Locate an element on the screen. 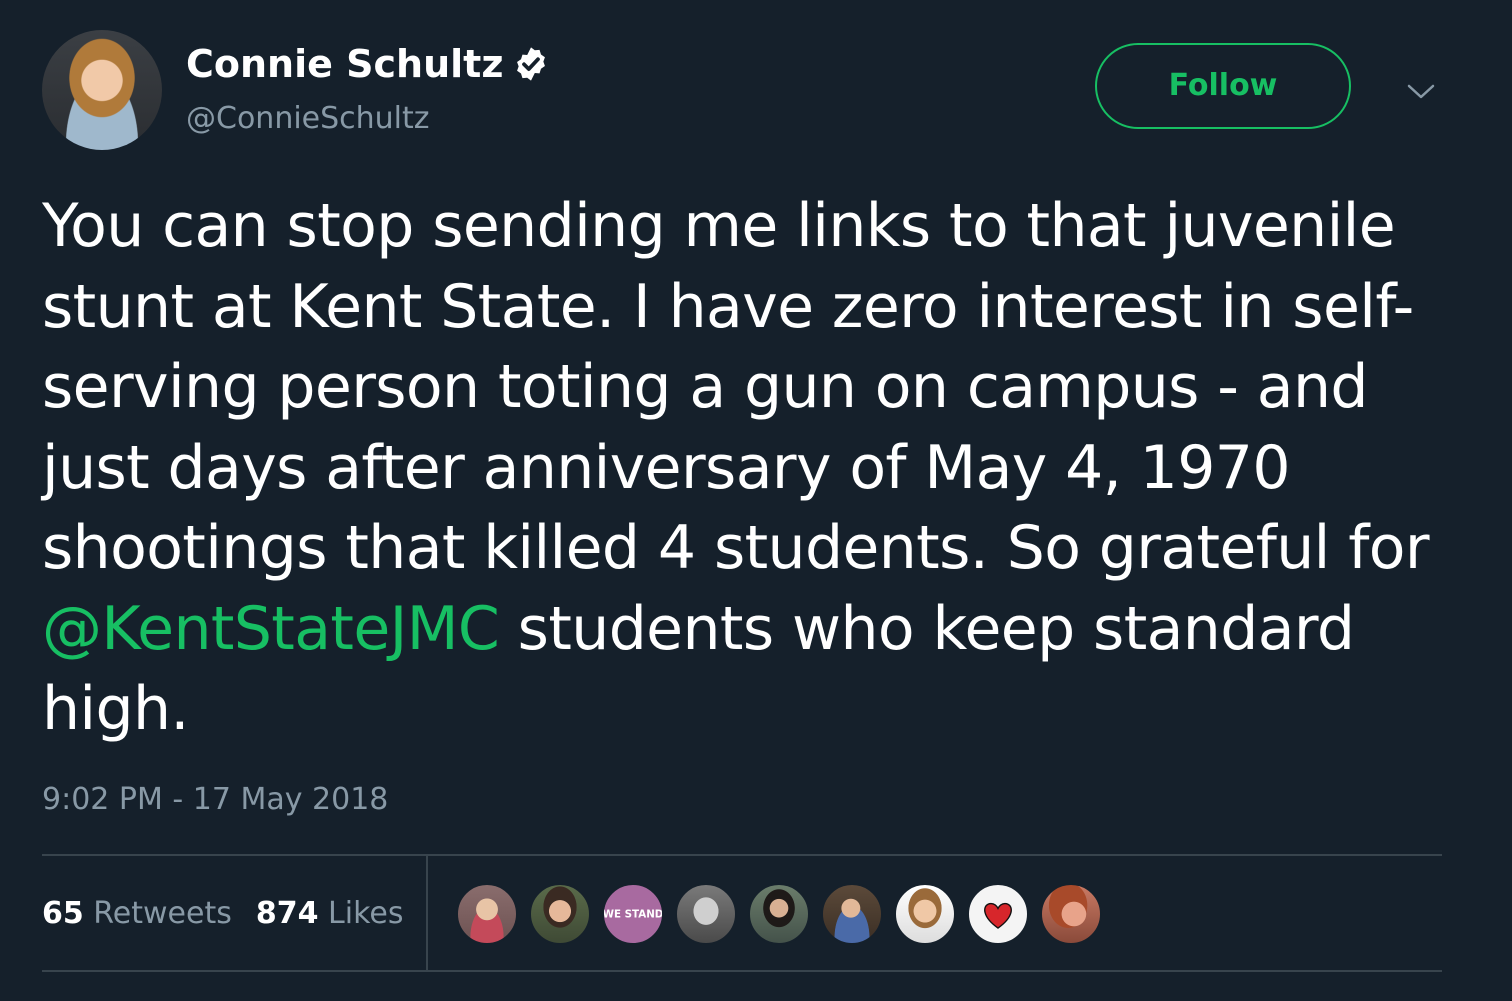 The image size is (1512, 1001). likes-stat: 874 Likes is located at coordinates (330, 913).